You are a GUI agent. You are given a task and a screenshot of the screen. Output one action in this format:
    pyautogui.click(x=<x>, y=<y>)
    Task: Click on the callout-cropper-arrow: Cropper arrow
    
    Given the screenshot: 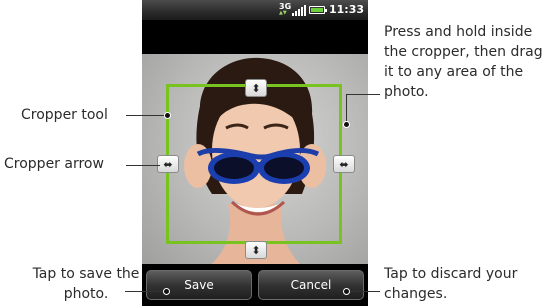 What is the action you would take?
    pyautogui.click(x=54, y=164)
    